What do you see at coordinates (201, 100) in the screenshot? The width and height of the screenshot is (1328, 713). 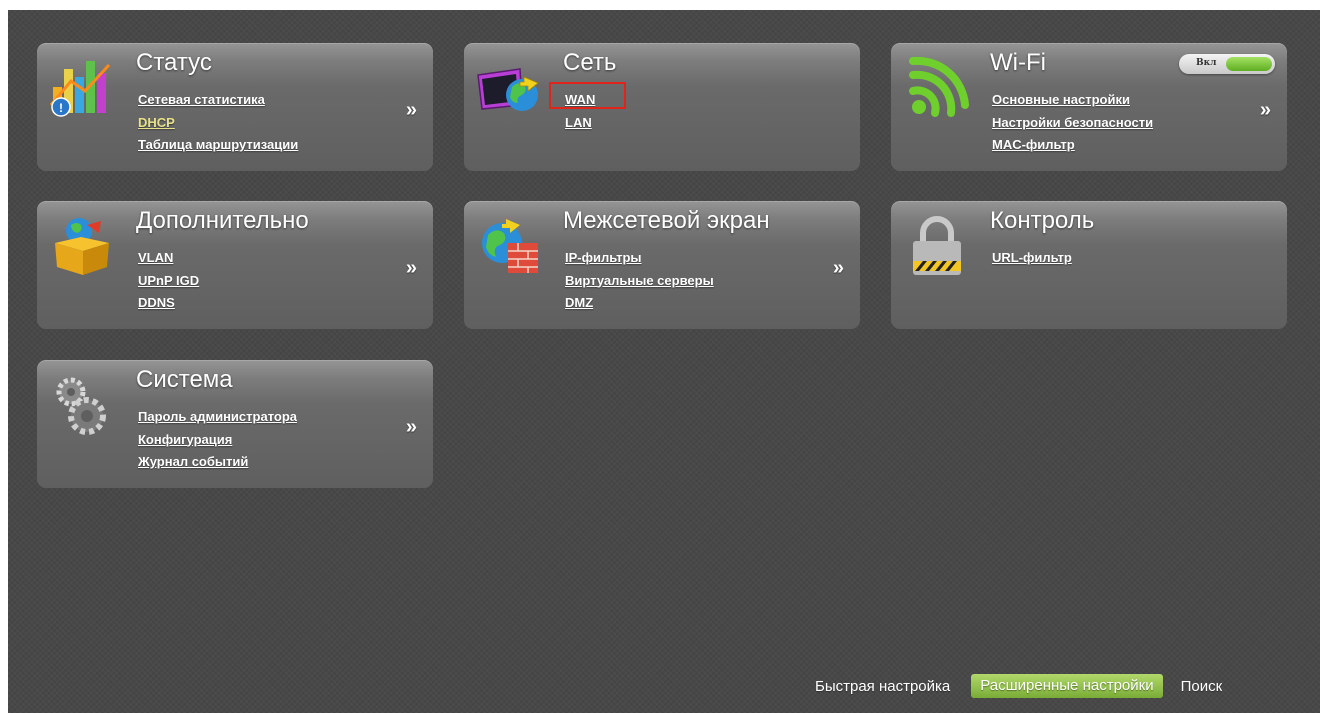 I see `link-network-statistics: Сетевая статистика` at bounding box center [201, 100].